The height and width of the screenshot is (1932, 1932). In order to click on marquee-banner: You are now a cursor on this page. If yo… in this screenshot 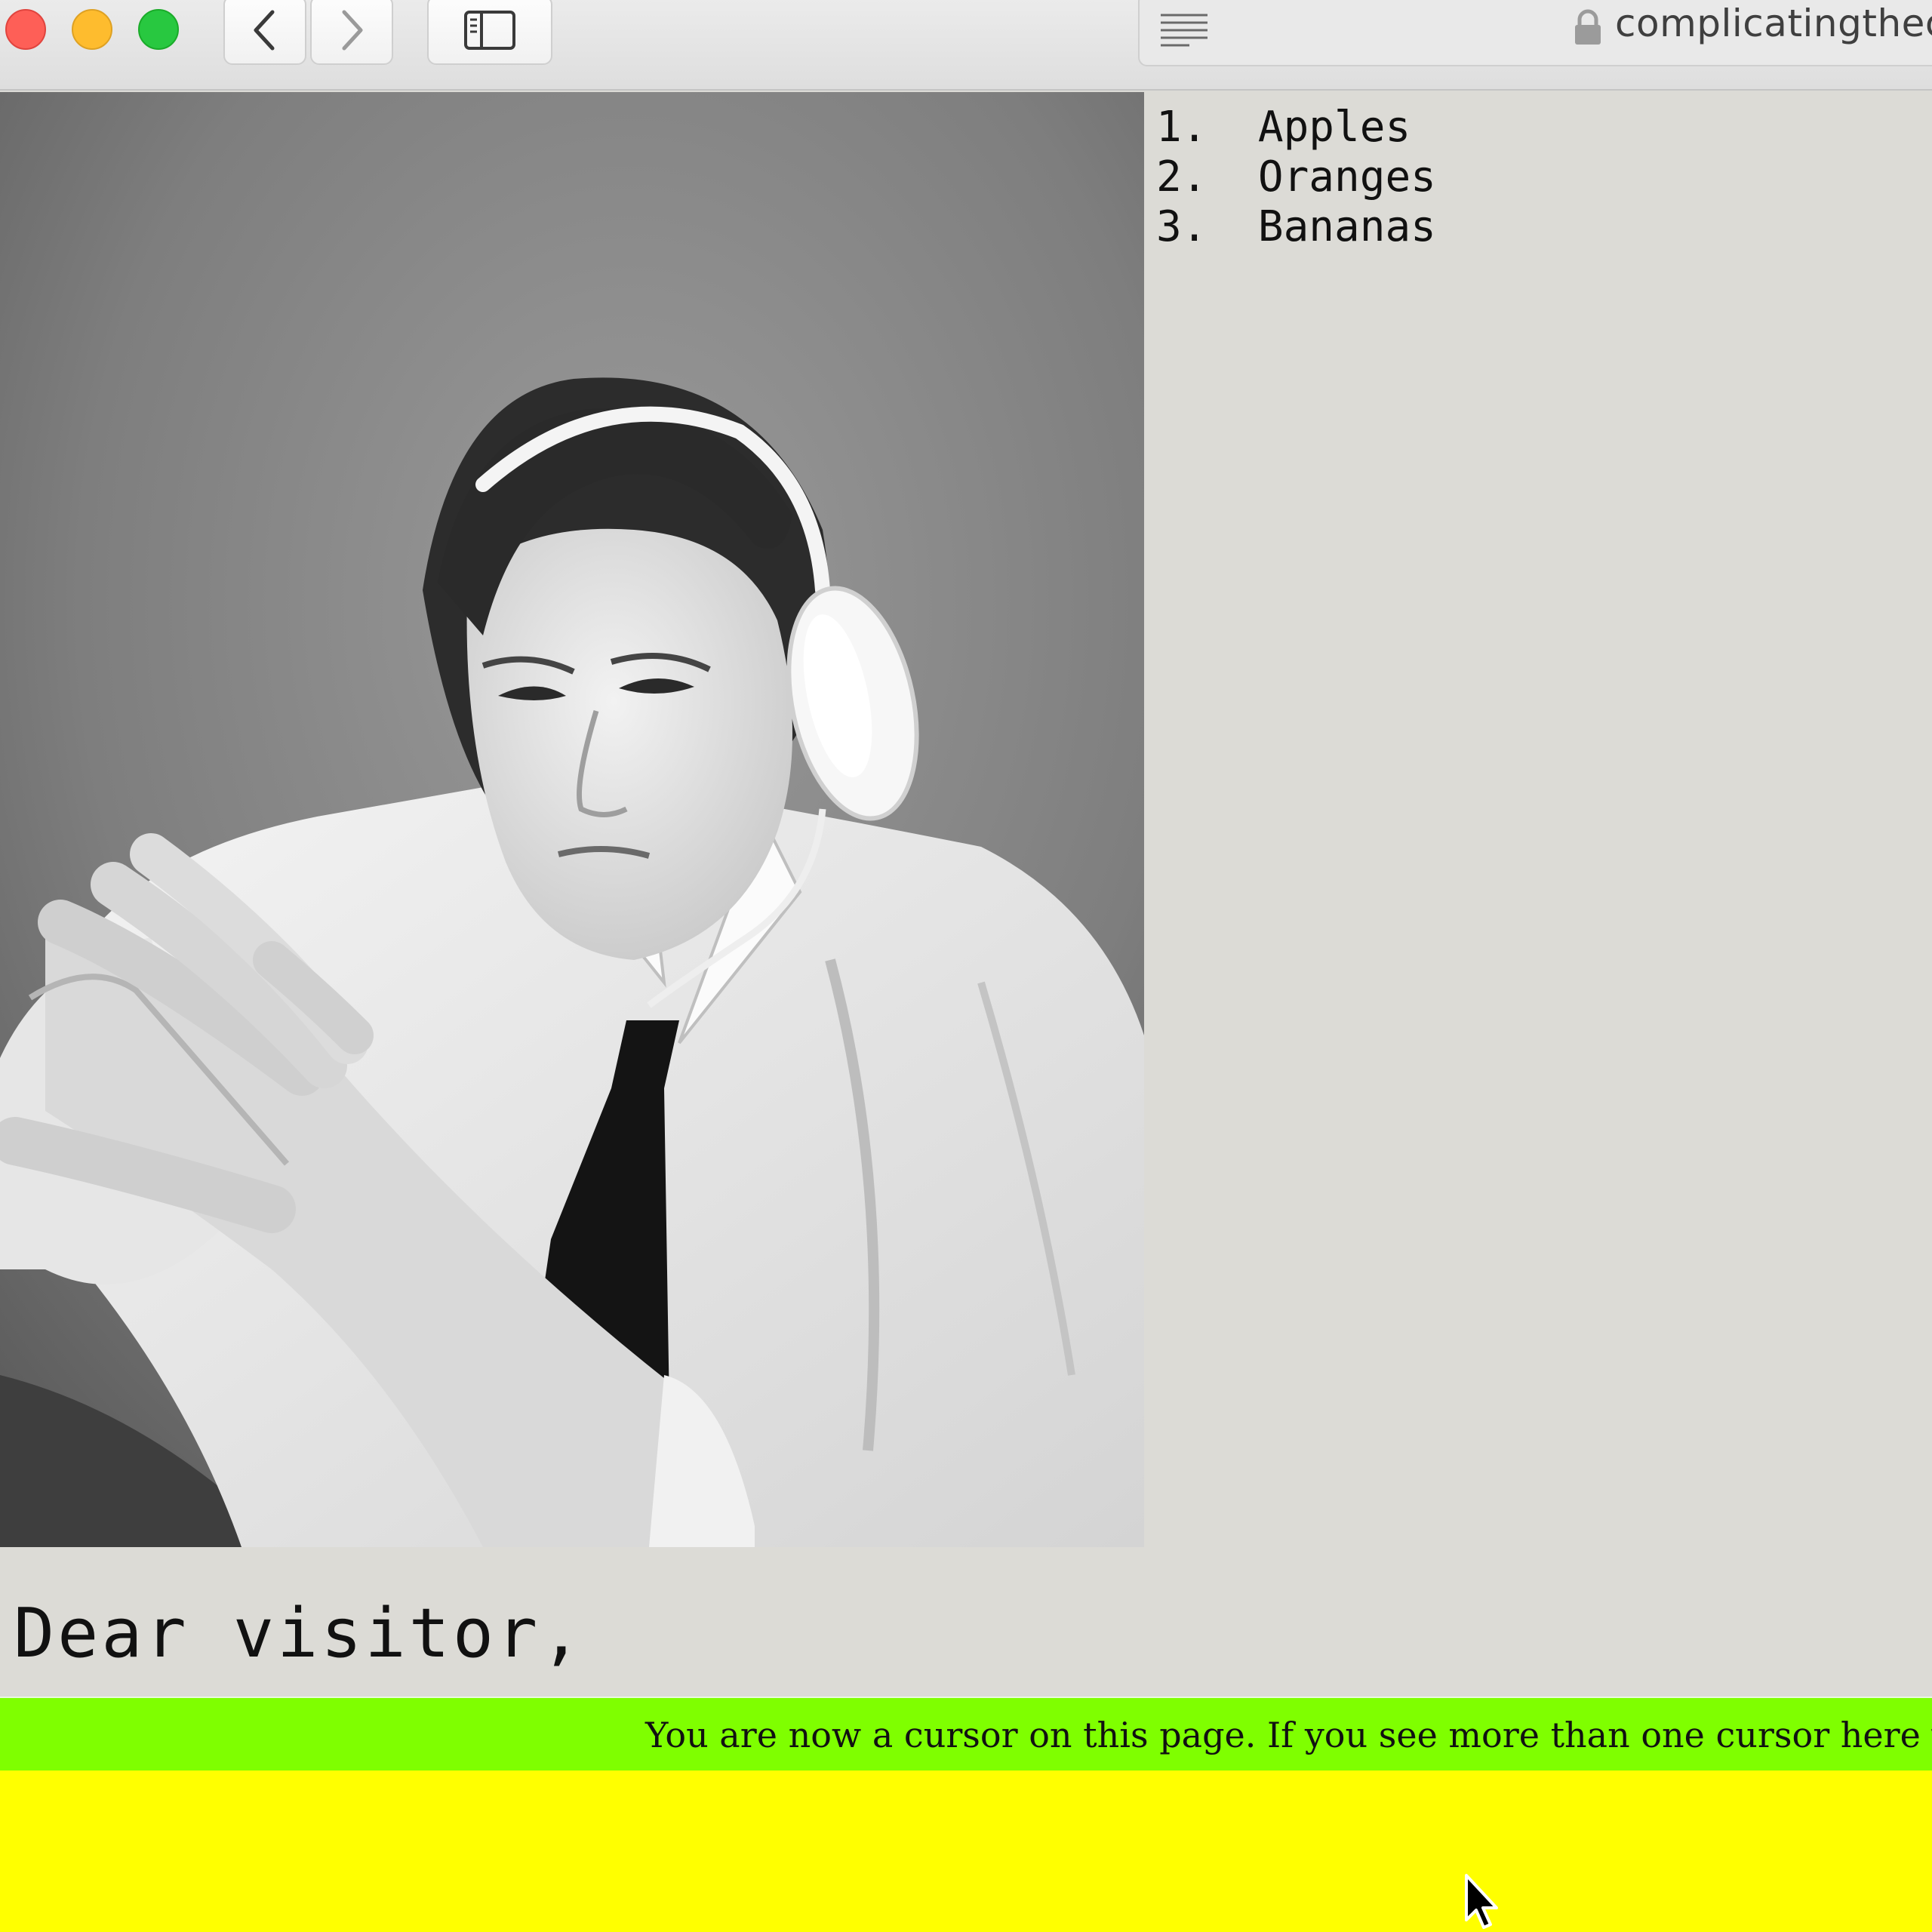, I will do `click(966, 1733)`.